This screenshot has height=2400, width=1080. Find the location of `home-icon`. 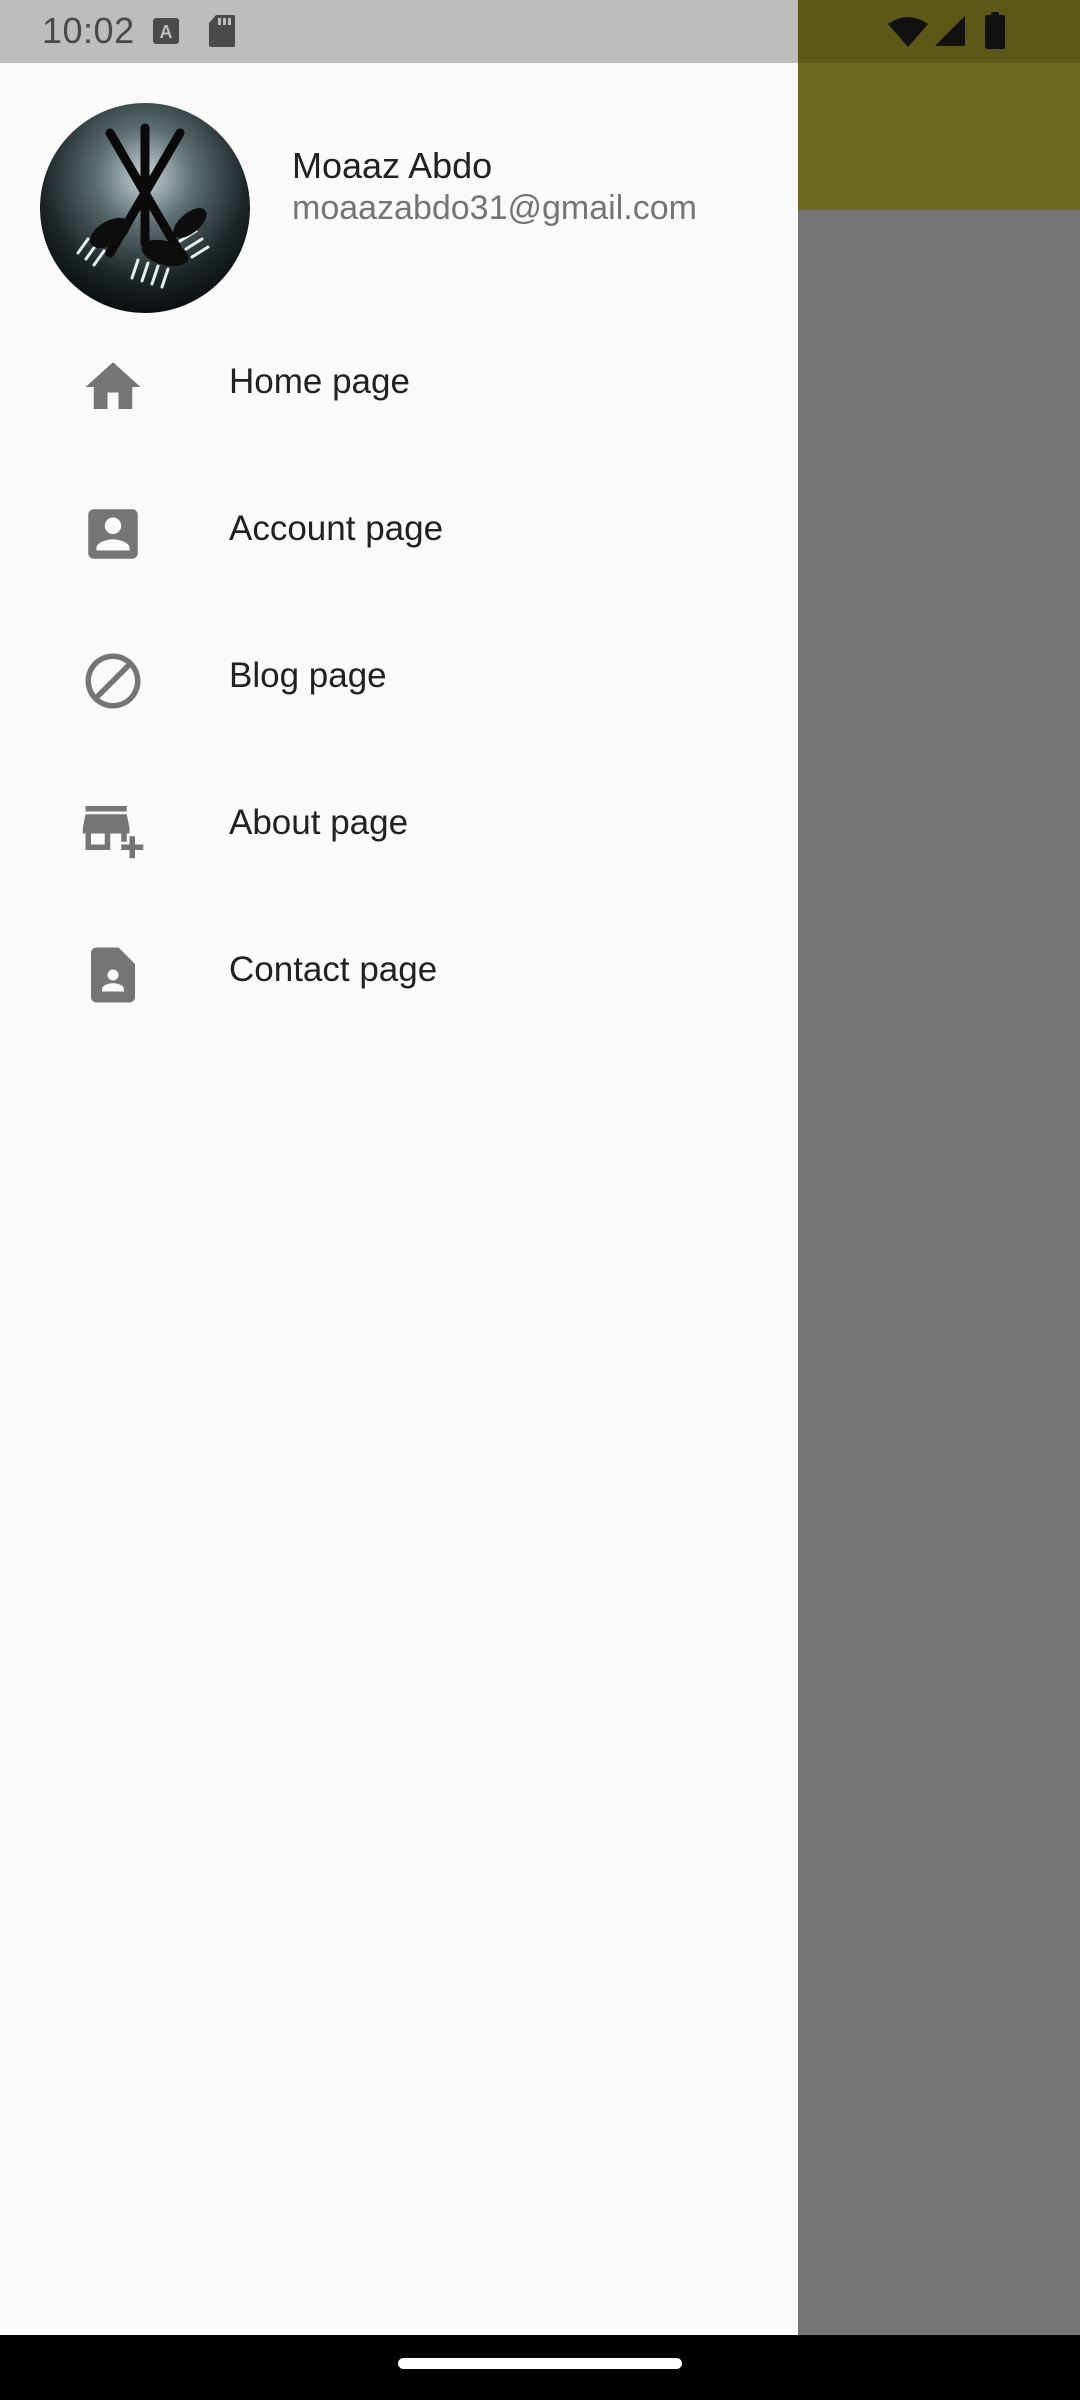

home-icon is located at coordinates (113, 385).